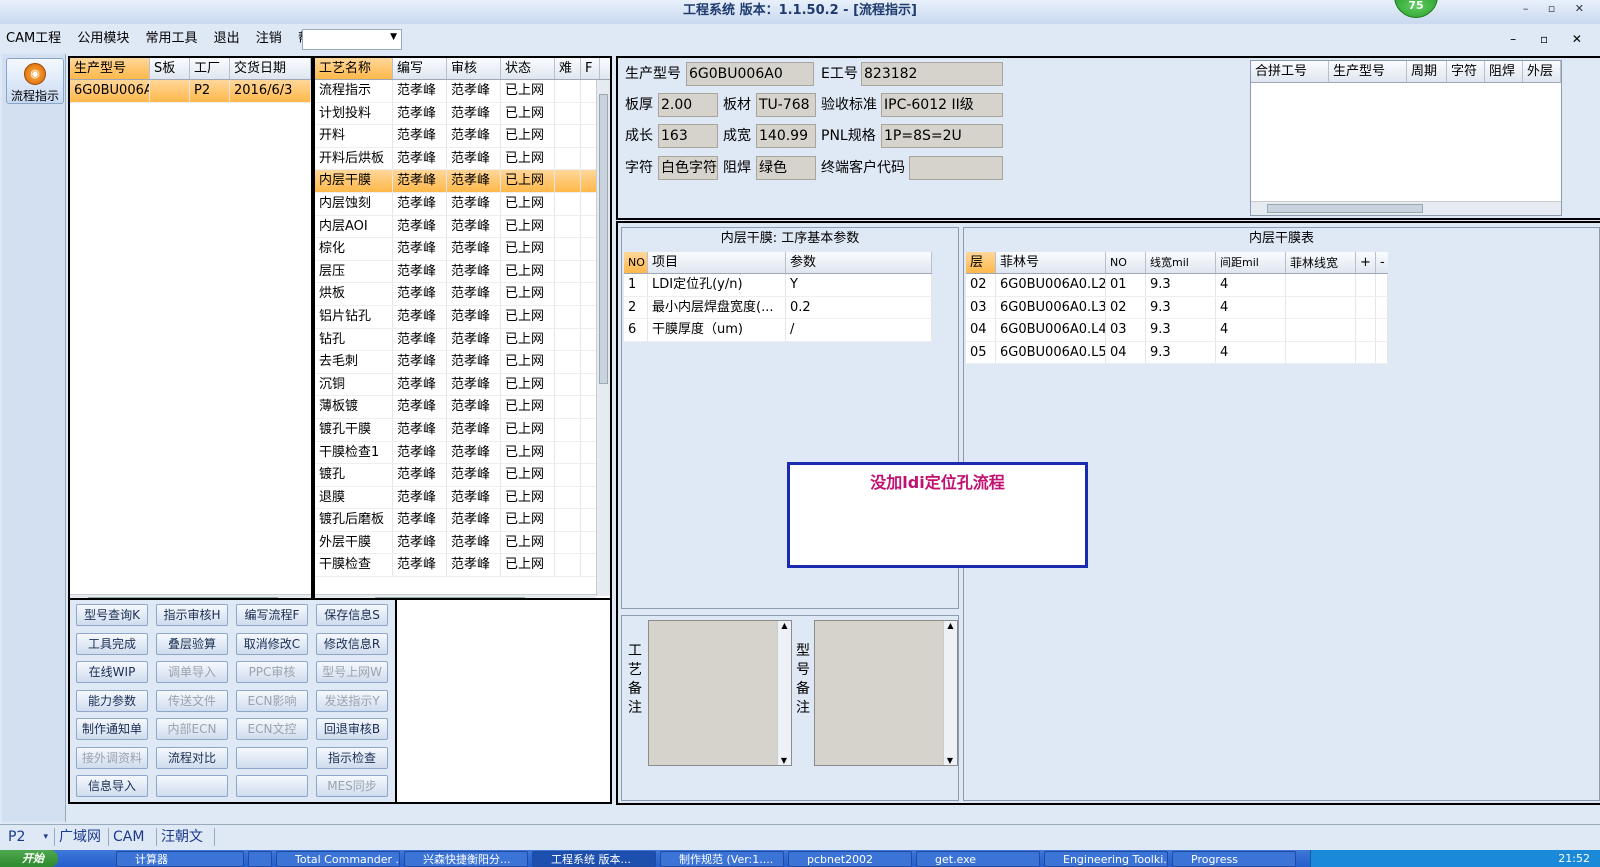  What do you see at coordinates (462, 340) in the screenshot?
I see `table-row: 钻孔 范孝峰 范孝峰 已上网` at bounding box center [462, 340].